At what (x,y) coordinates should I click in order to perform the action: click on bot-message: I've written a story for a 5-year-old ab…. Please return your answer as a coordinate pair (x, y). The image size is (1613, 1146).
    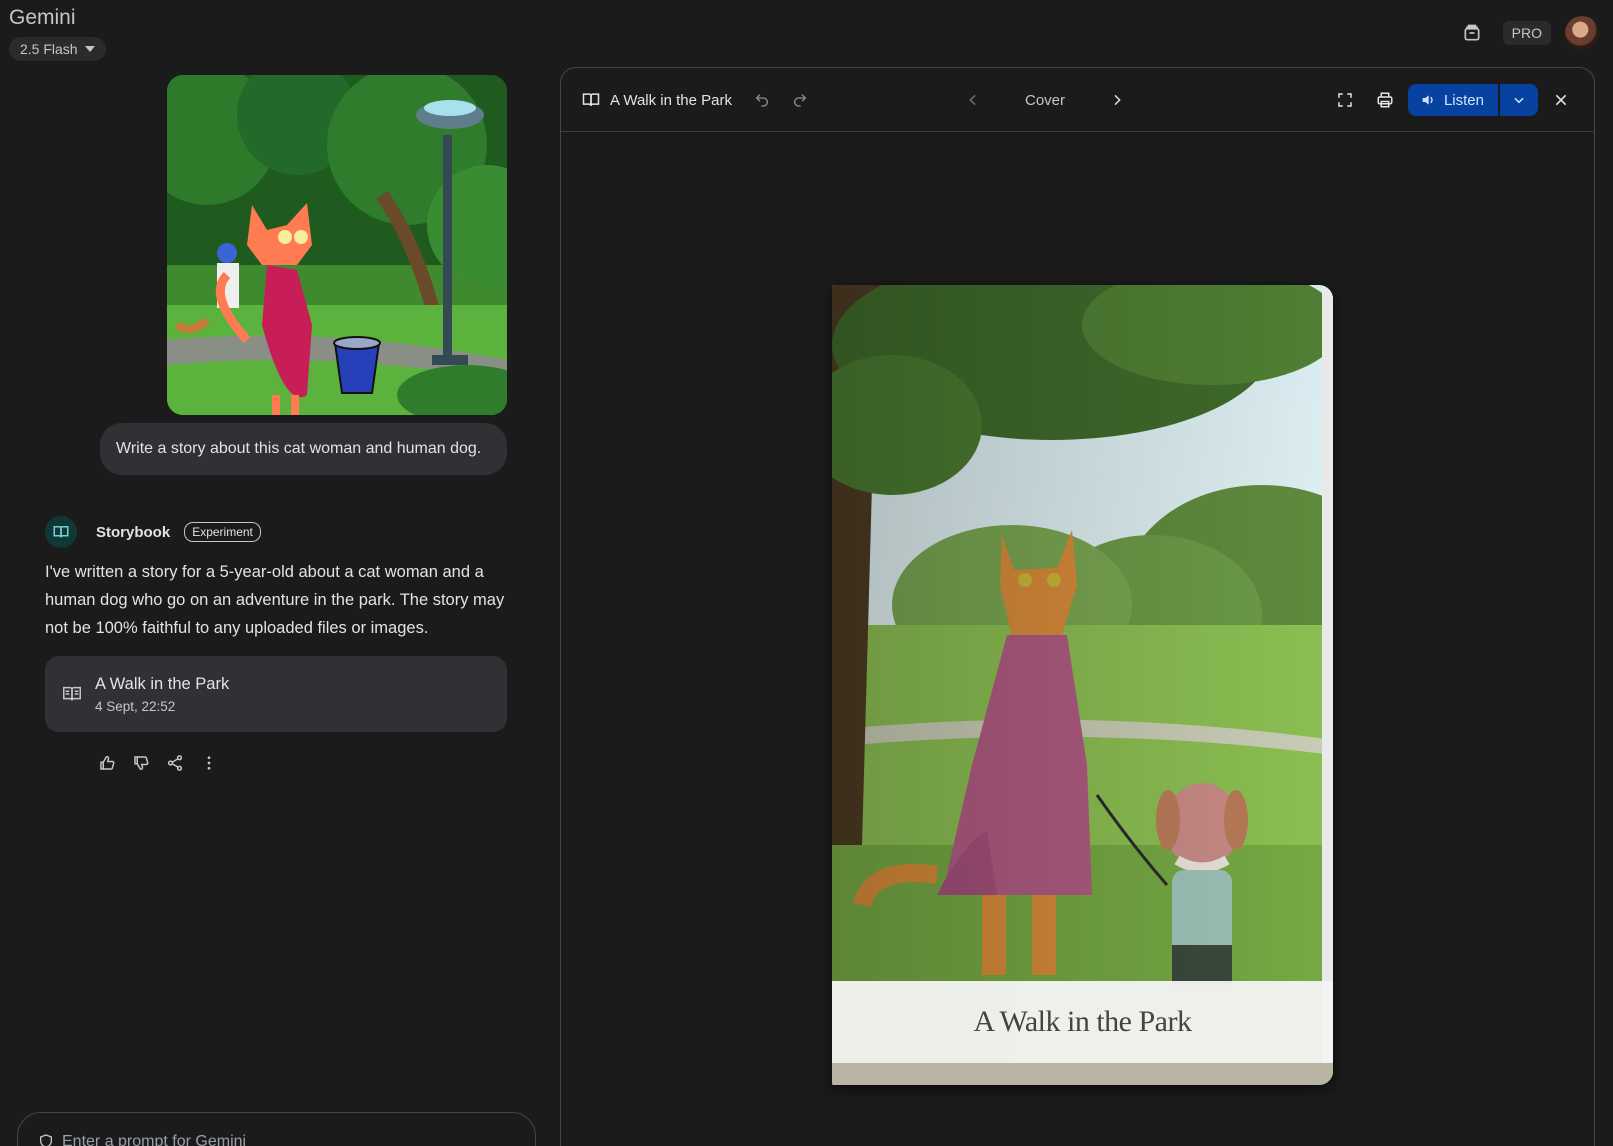
    Looking at the image, I should click on (275, 600).